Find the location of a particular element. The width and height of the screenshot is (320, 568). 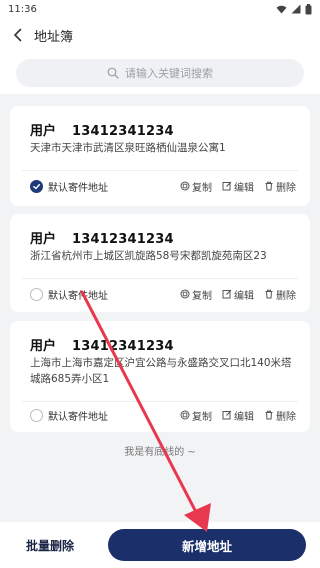

add-address-button: 新增地址 is located at coordinates (207, 545).